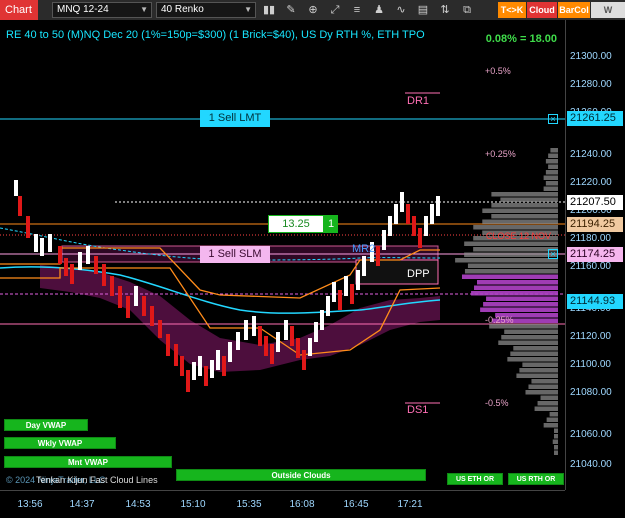 The image size is (625, 518). Describe the element at coordinates (60, 443) in the screenshot. I see `weekly-vwap-button: Wkly VWAP` at that location.